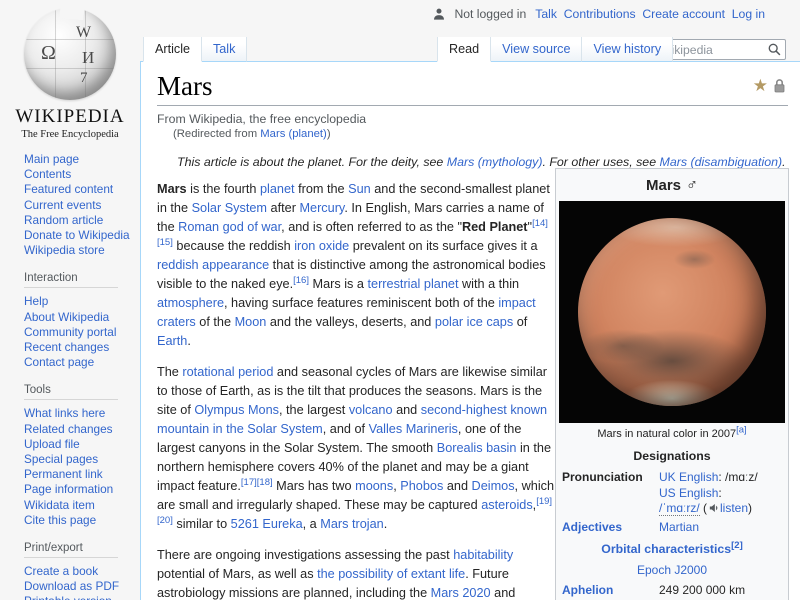  Describe the element at coordinates (351, 524) in the screenshot. I see `wiki-link: Mars trojan` at that location.